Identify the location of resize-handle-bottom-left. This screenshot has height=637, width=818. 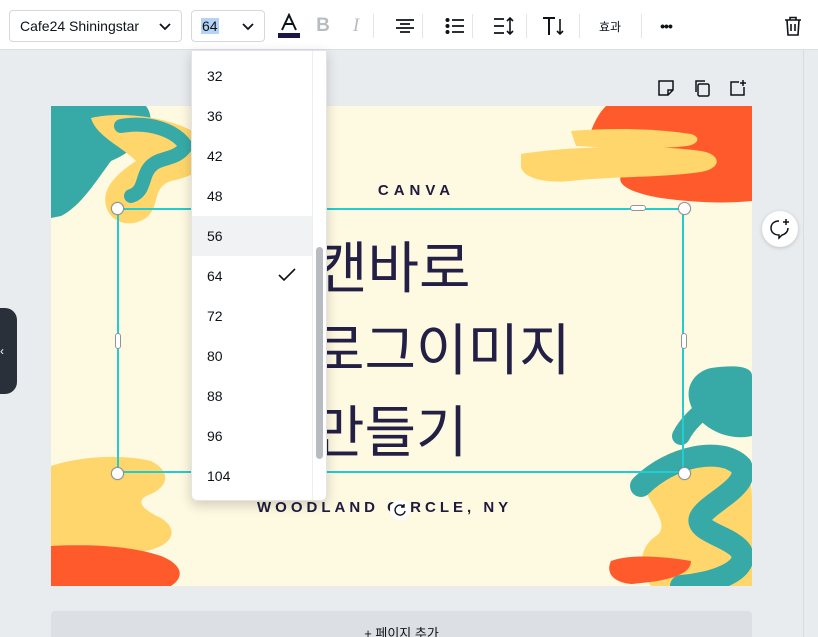
(117, 473).